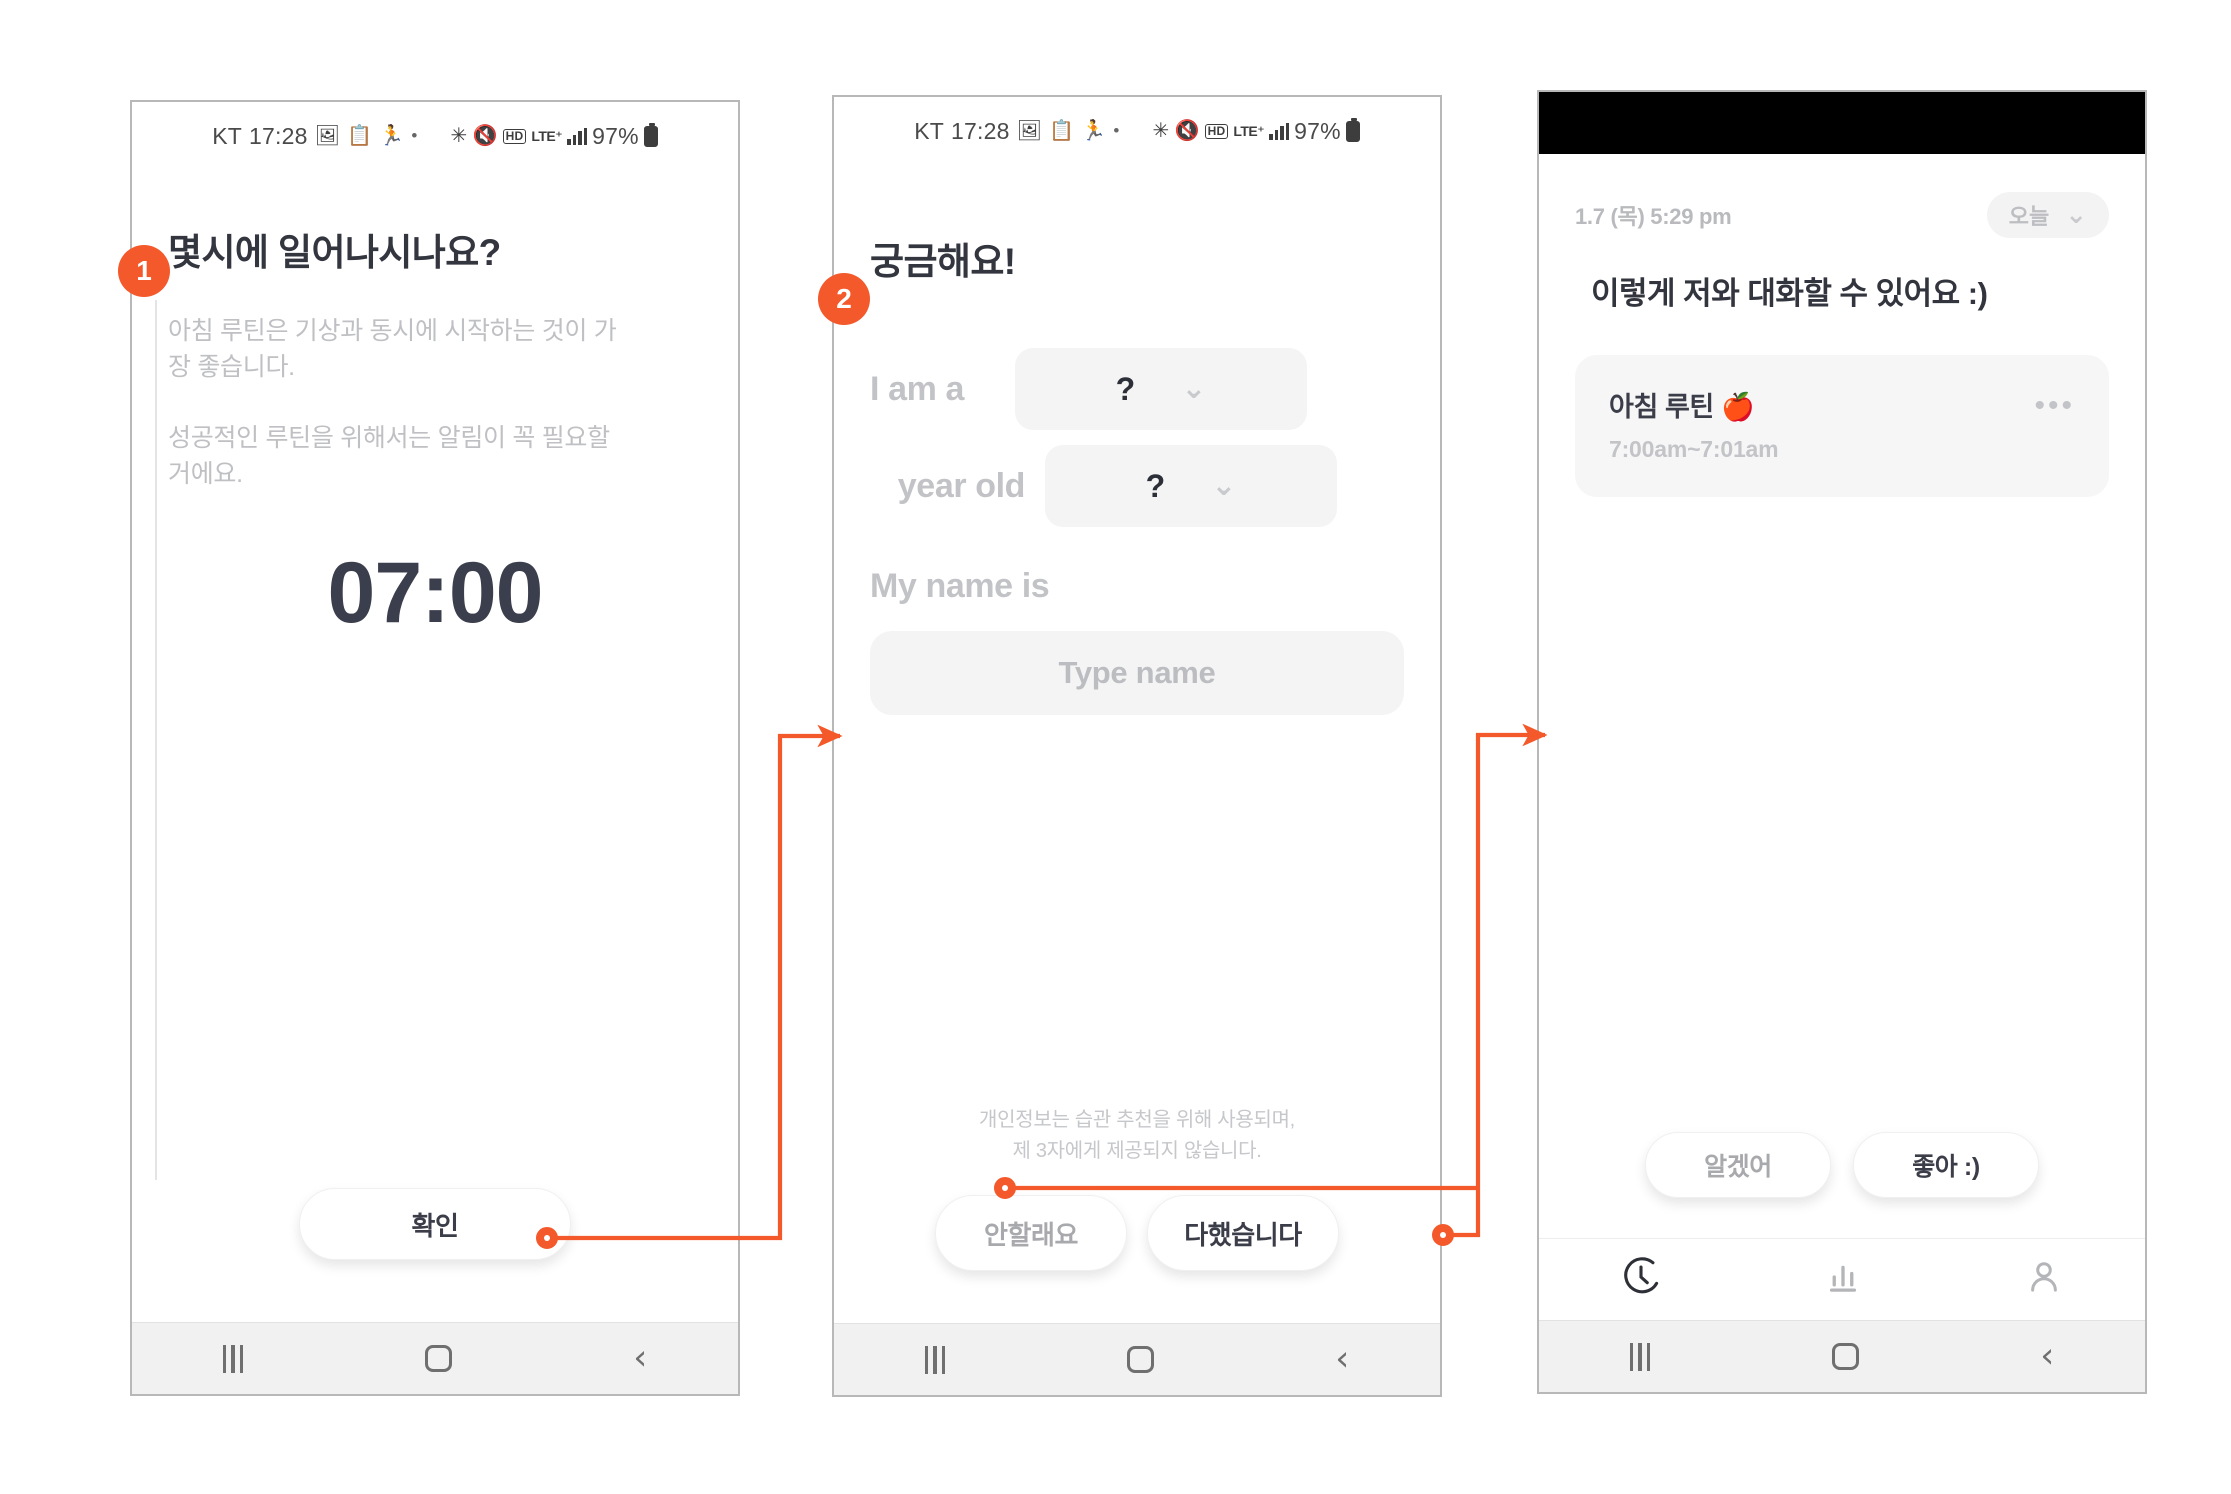  Describe the element at coordinates (1137, 1120) in the screenshot. I see `privacy-note-line-1: 개인정보는 습관 추천을 위해 사용되며,` at that location.